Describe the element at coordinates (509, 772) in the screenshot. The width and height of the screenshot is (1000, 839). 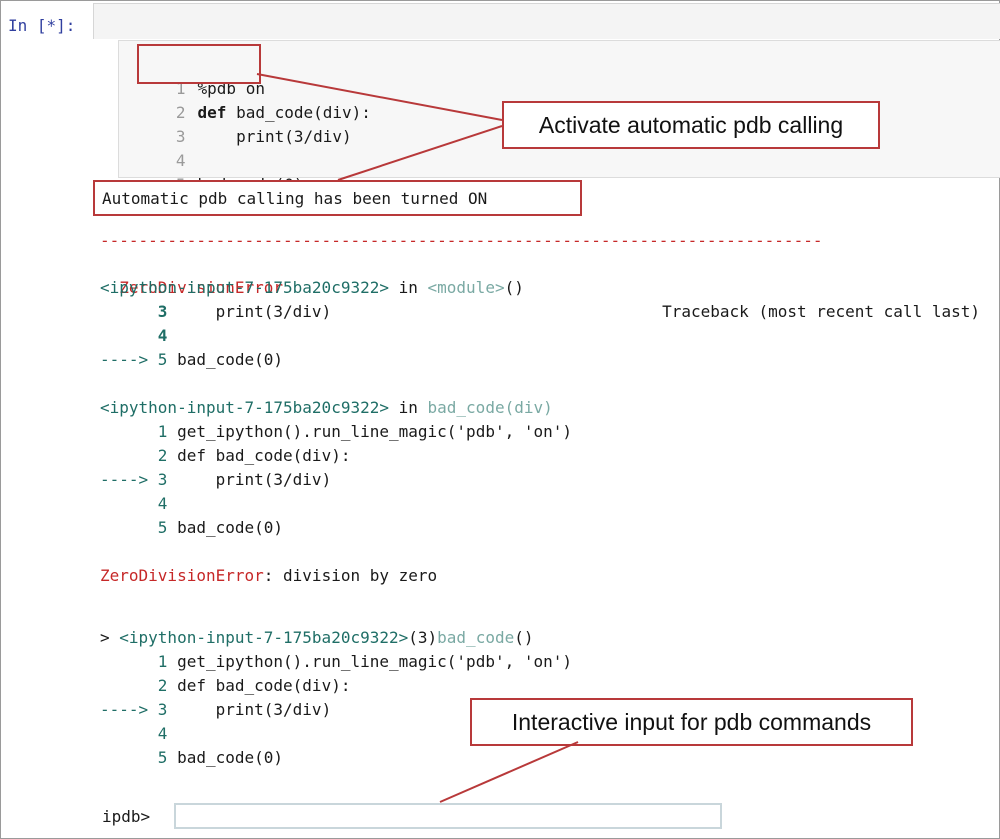
I see `connector-ipdb-input` at that location.